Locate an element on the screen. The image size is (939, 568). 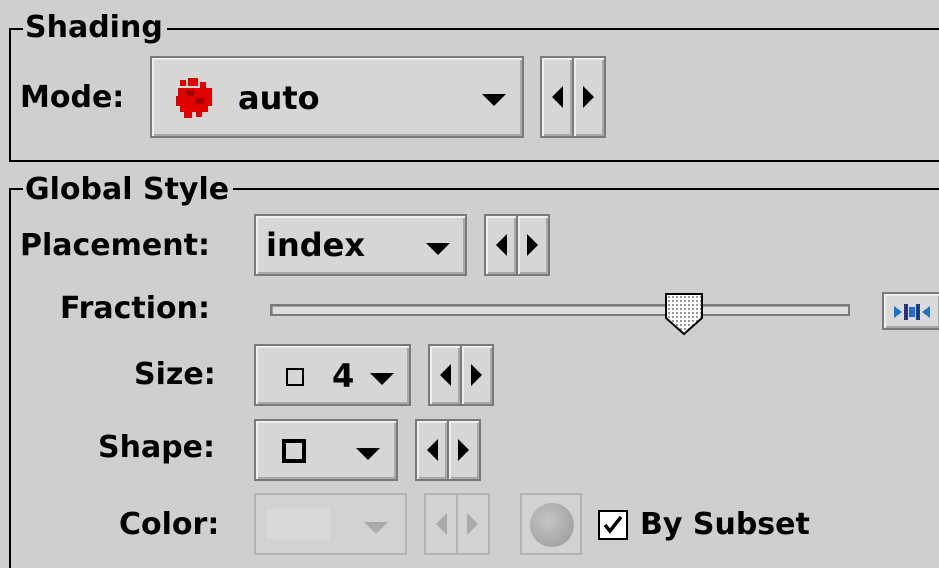
placement-next-button is located at coordinates (534, 245).